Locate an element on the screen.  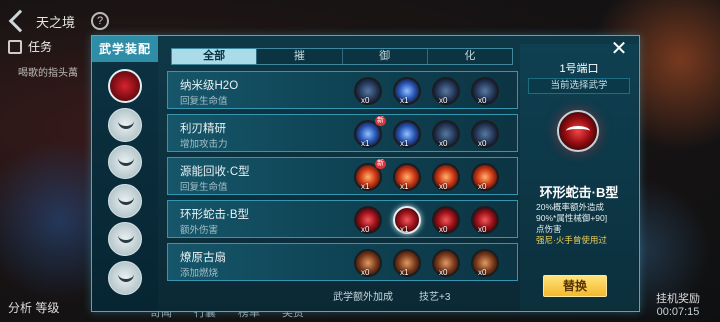
task-tracker: 任务 is located at coordinates (30, 46).